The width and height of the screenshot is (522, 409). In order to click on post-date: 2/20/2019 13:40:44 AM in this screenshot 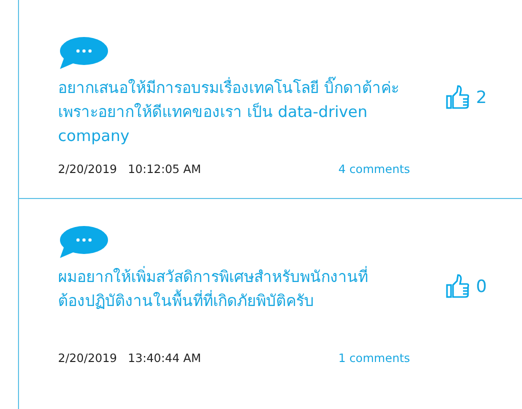, I will do `click(130, 358)`.